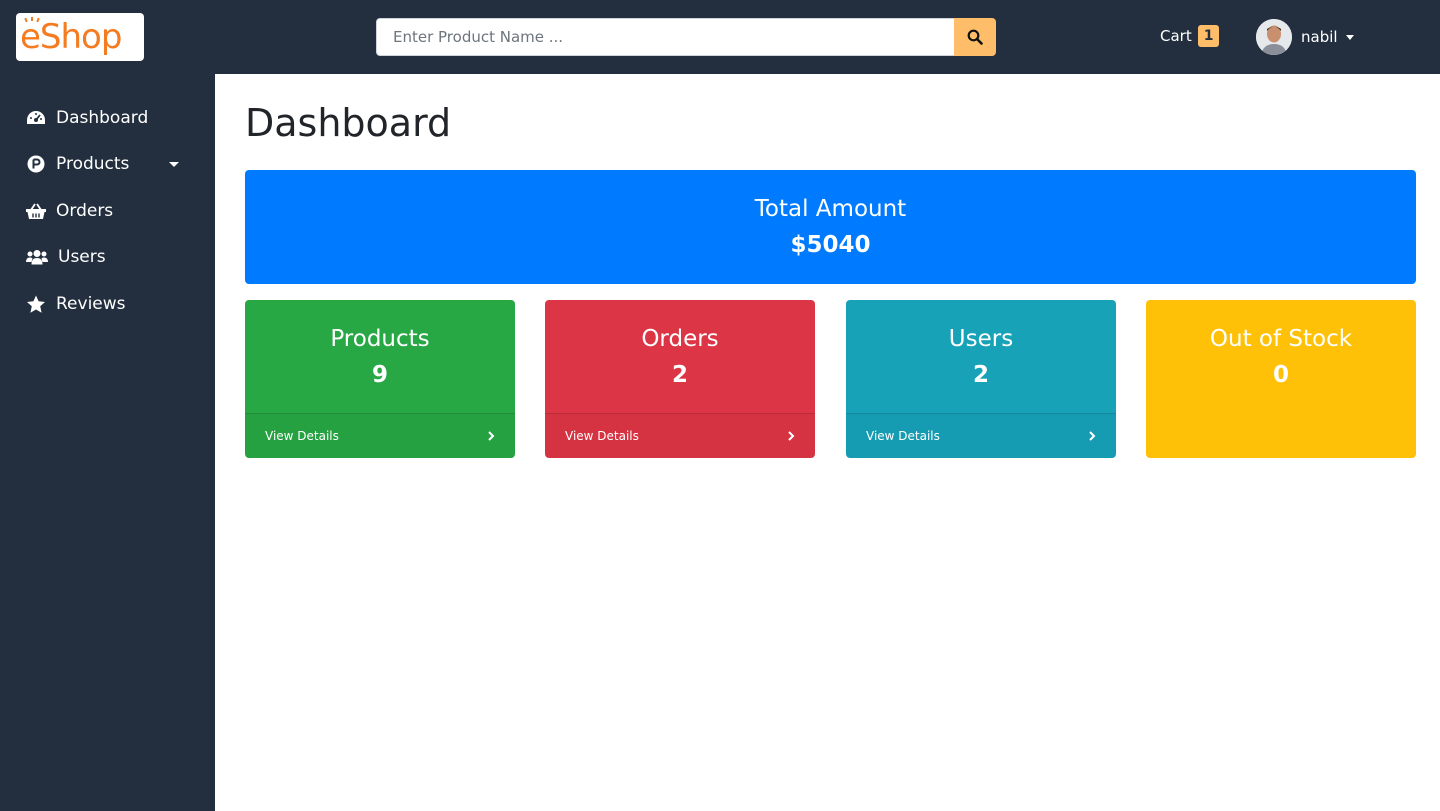 The height and width of the screenshot is (811, 1440). I want to click on orders-card: Orders 2 View Details, so click(680, 379).